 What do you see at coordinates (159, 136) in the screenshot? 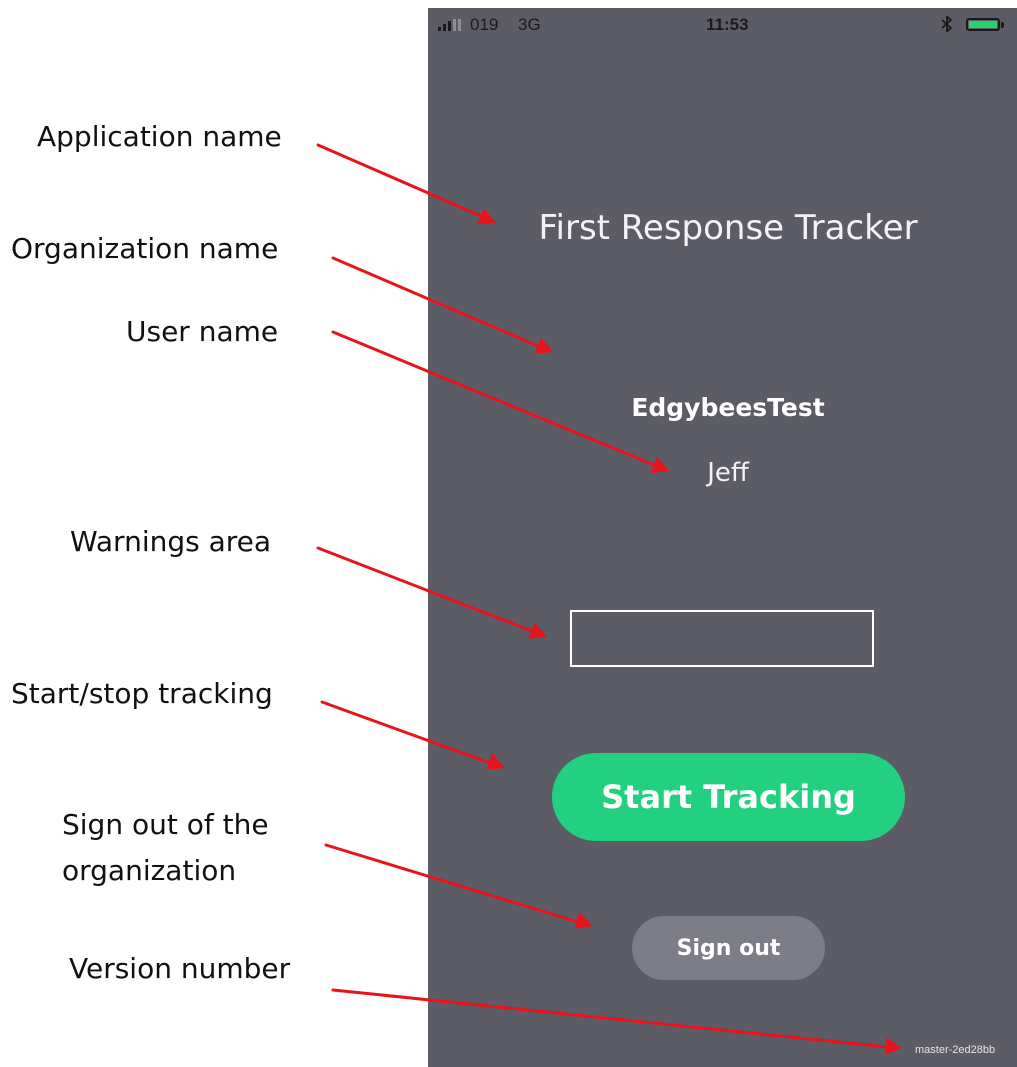
I see `annotation-application-name: Application name` at bounding box center [159, 136].